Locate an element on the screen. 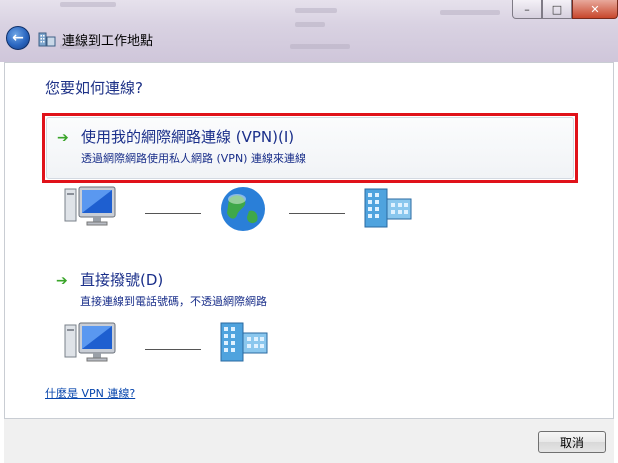 The image size is (618, 463). wizard-title: 連線到工作地點 is located at coordinates (108, 41).